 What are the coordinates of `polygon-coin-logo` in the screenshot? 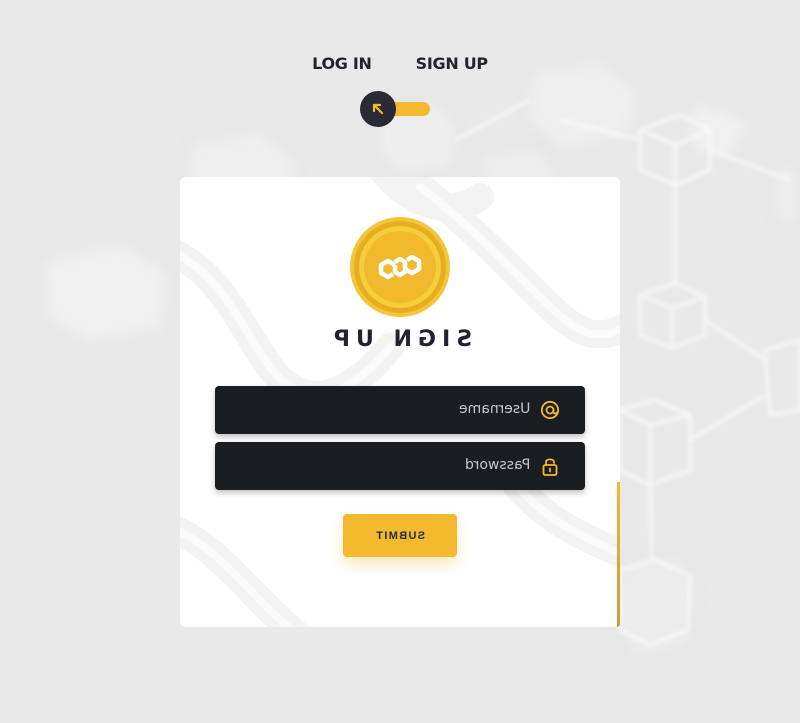 It's located at (400, 267).